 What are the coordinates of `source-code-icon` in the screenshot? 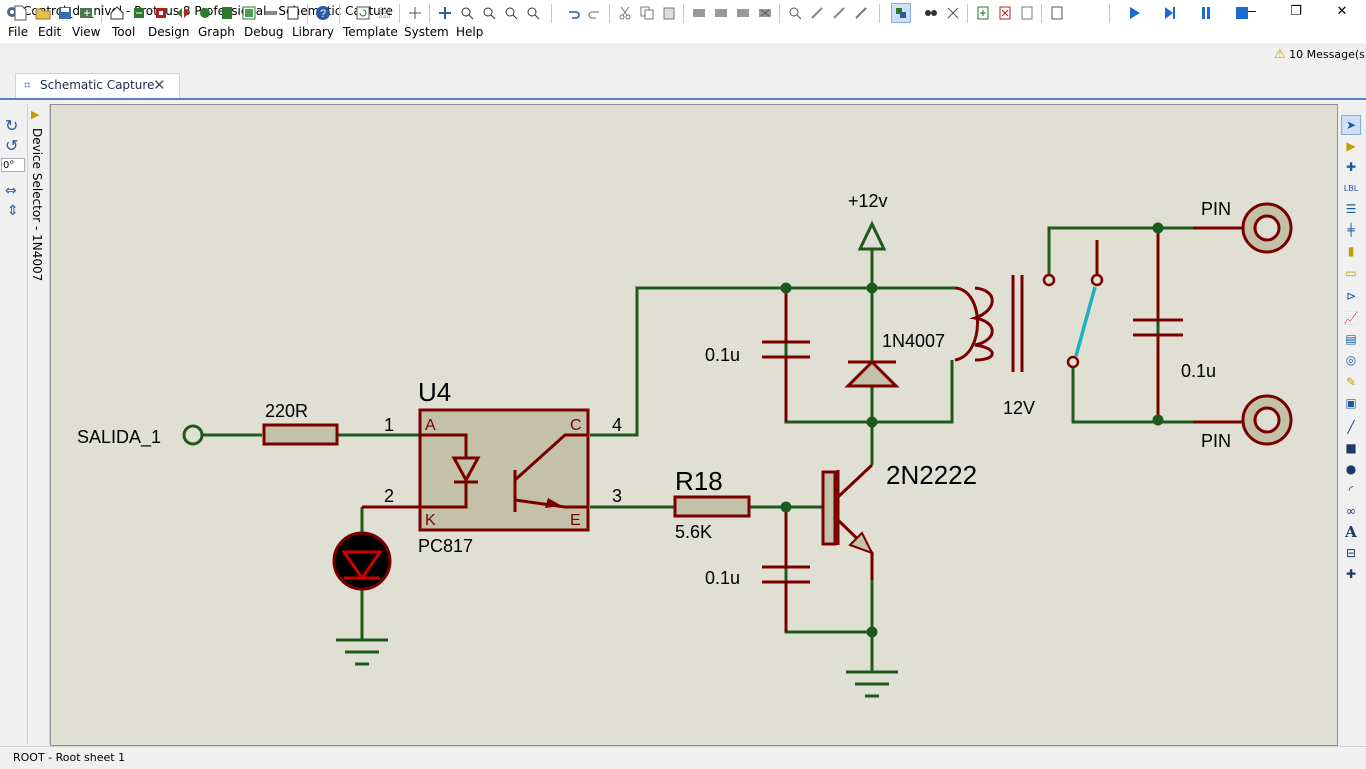 It's located at (249, 13).